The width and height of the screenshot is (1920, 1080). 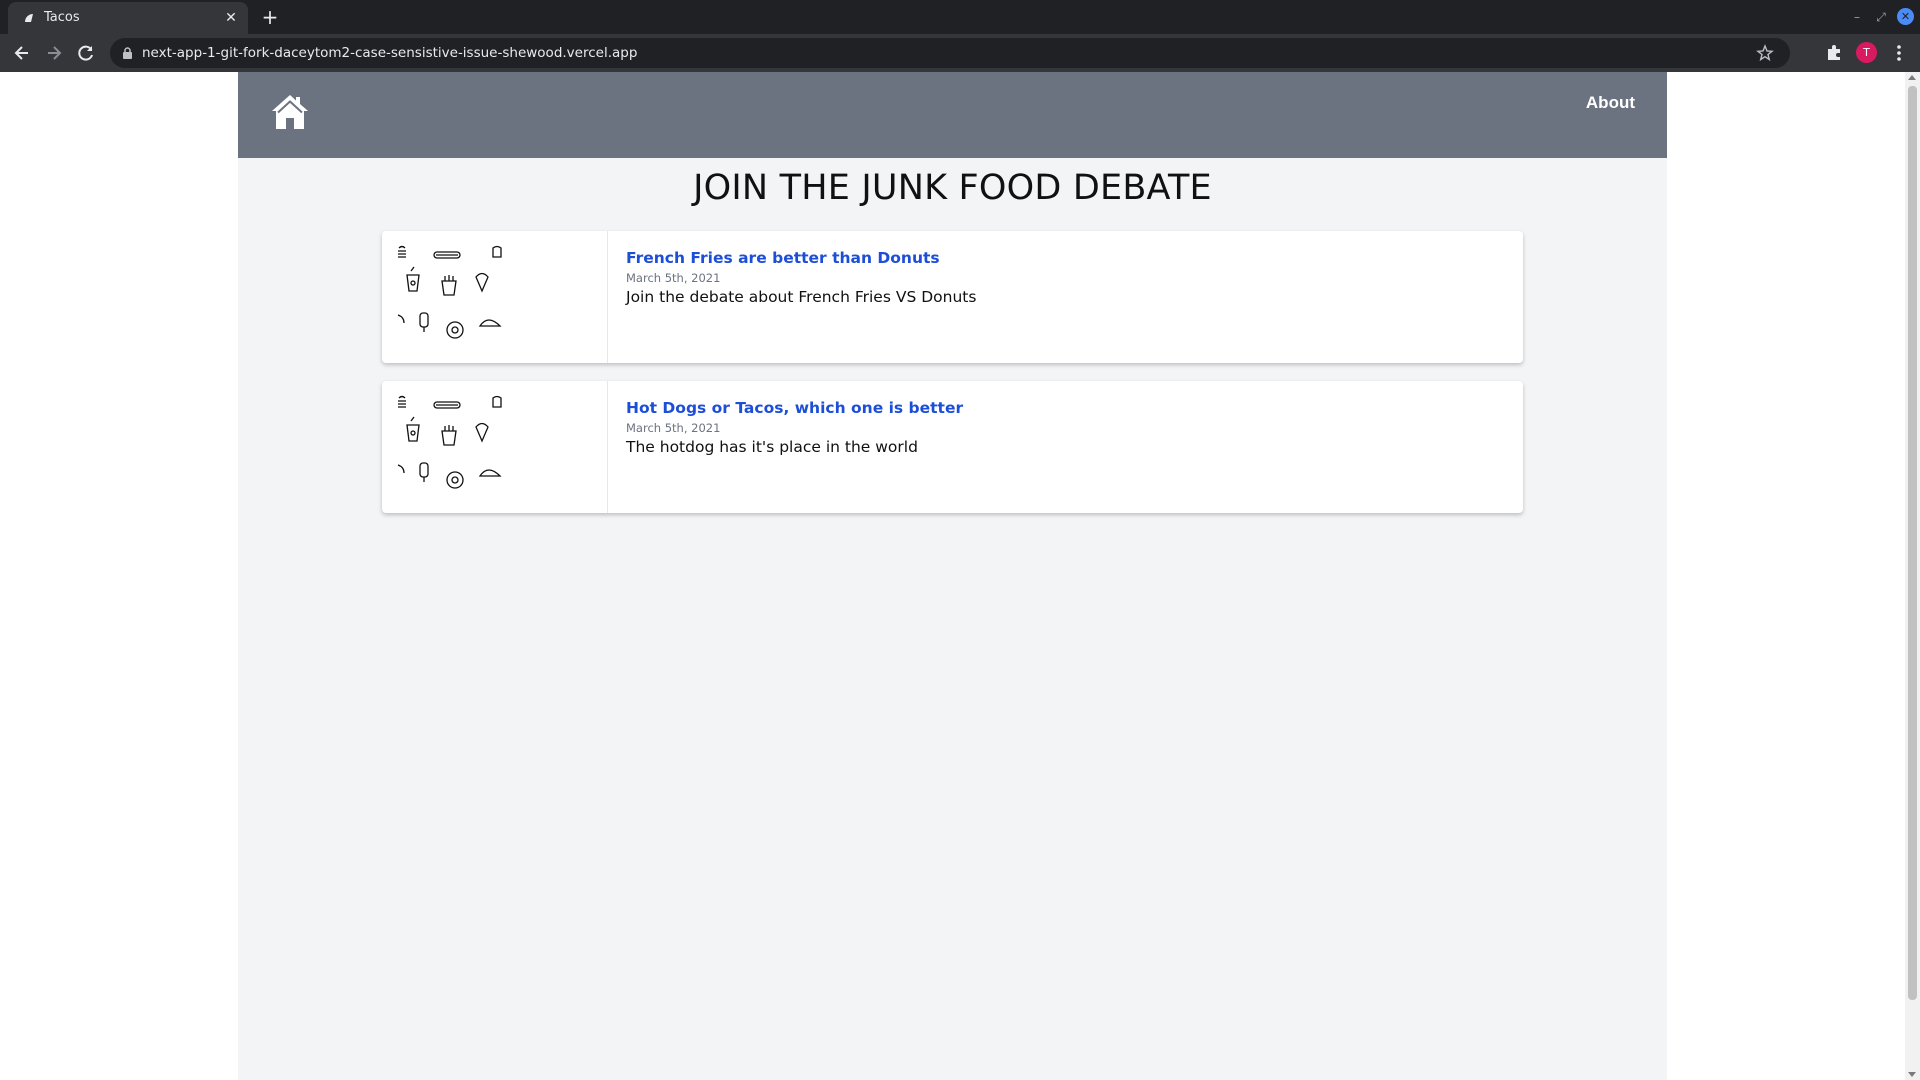 I want to click on window-close-icon: ✕, so click(x=1905, y=16).